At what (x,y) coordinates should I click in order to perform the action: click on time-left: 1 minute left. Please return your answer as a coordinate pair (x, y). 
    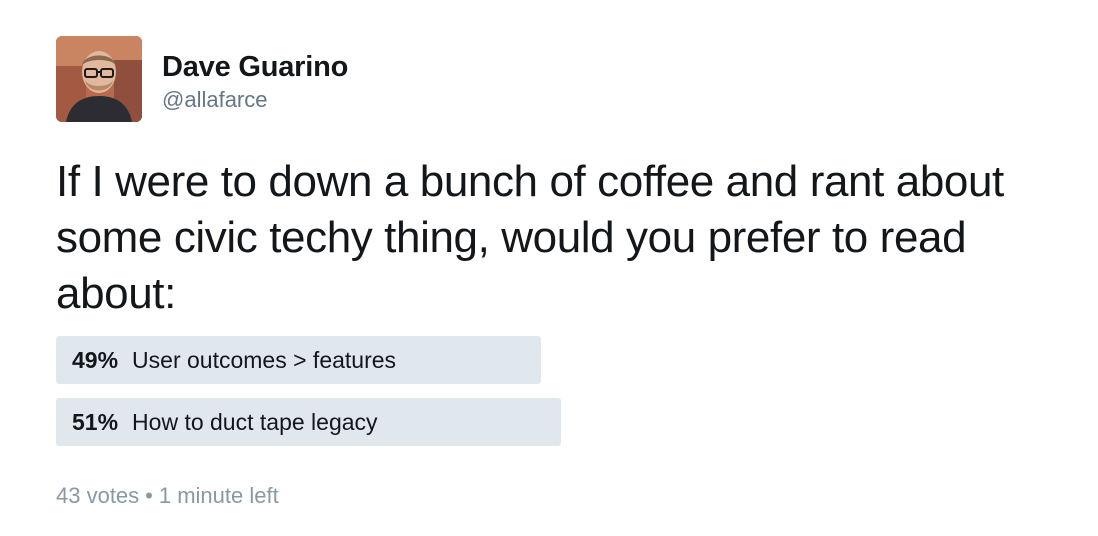
    Looking at the image, I should click on (218, 495).